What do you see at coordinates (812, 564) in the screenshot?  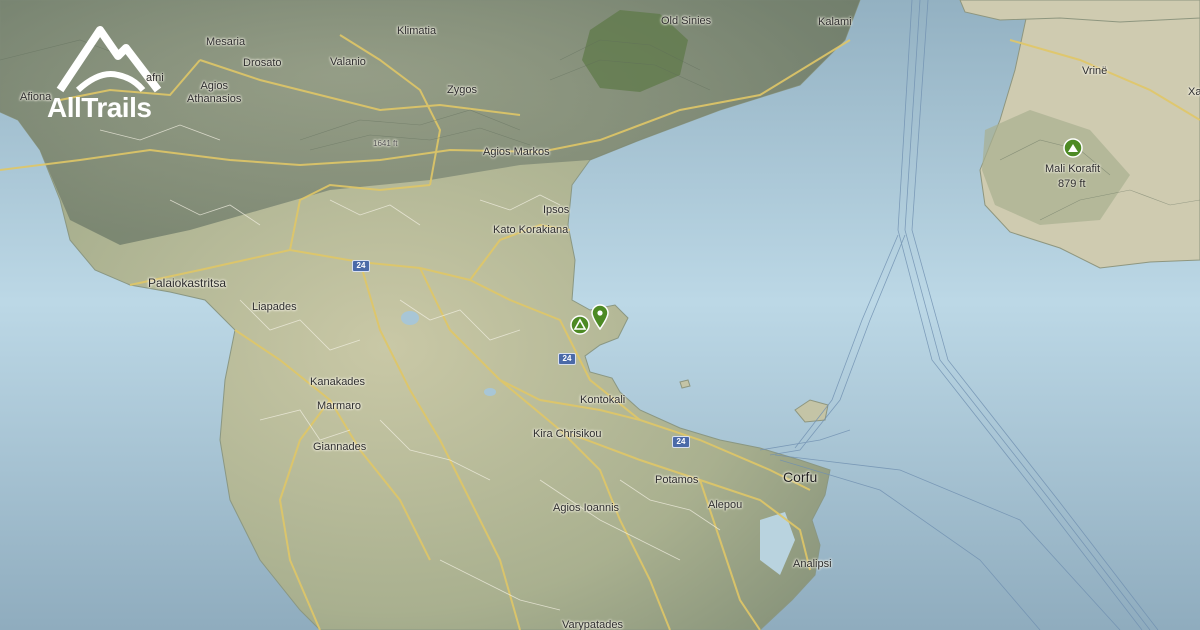 I see `place-label-analipsi: Analipsi` at bounding box center [812, 564].